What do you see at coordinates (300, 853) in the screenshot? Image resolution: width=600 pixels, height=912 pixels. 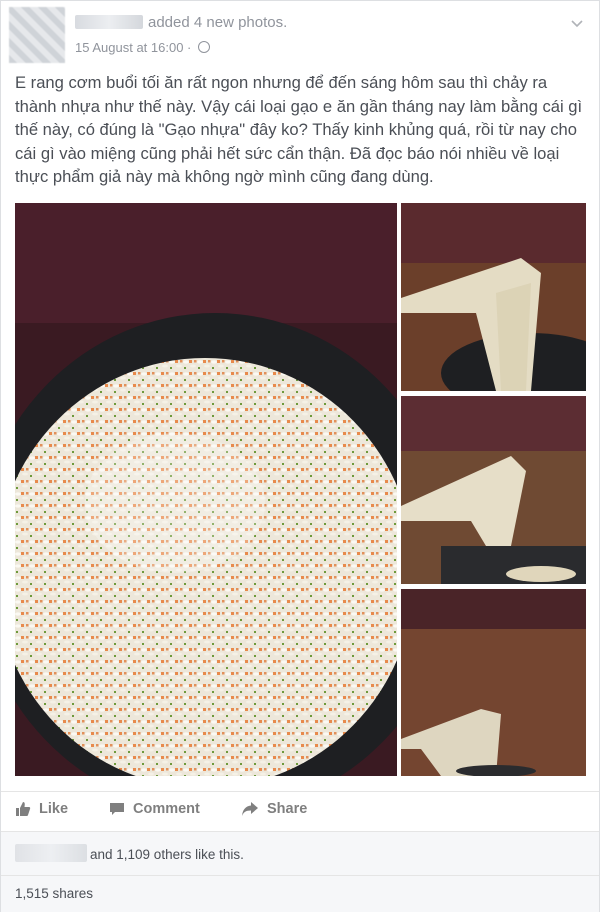 I see `likes-summary: and 1,109 others like this.` at bounding box center [300, 853].